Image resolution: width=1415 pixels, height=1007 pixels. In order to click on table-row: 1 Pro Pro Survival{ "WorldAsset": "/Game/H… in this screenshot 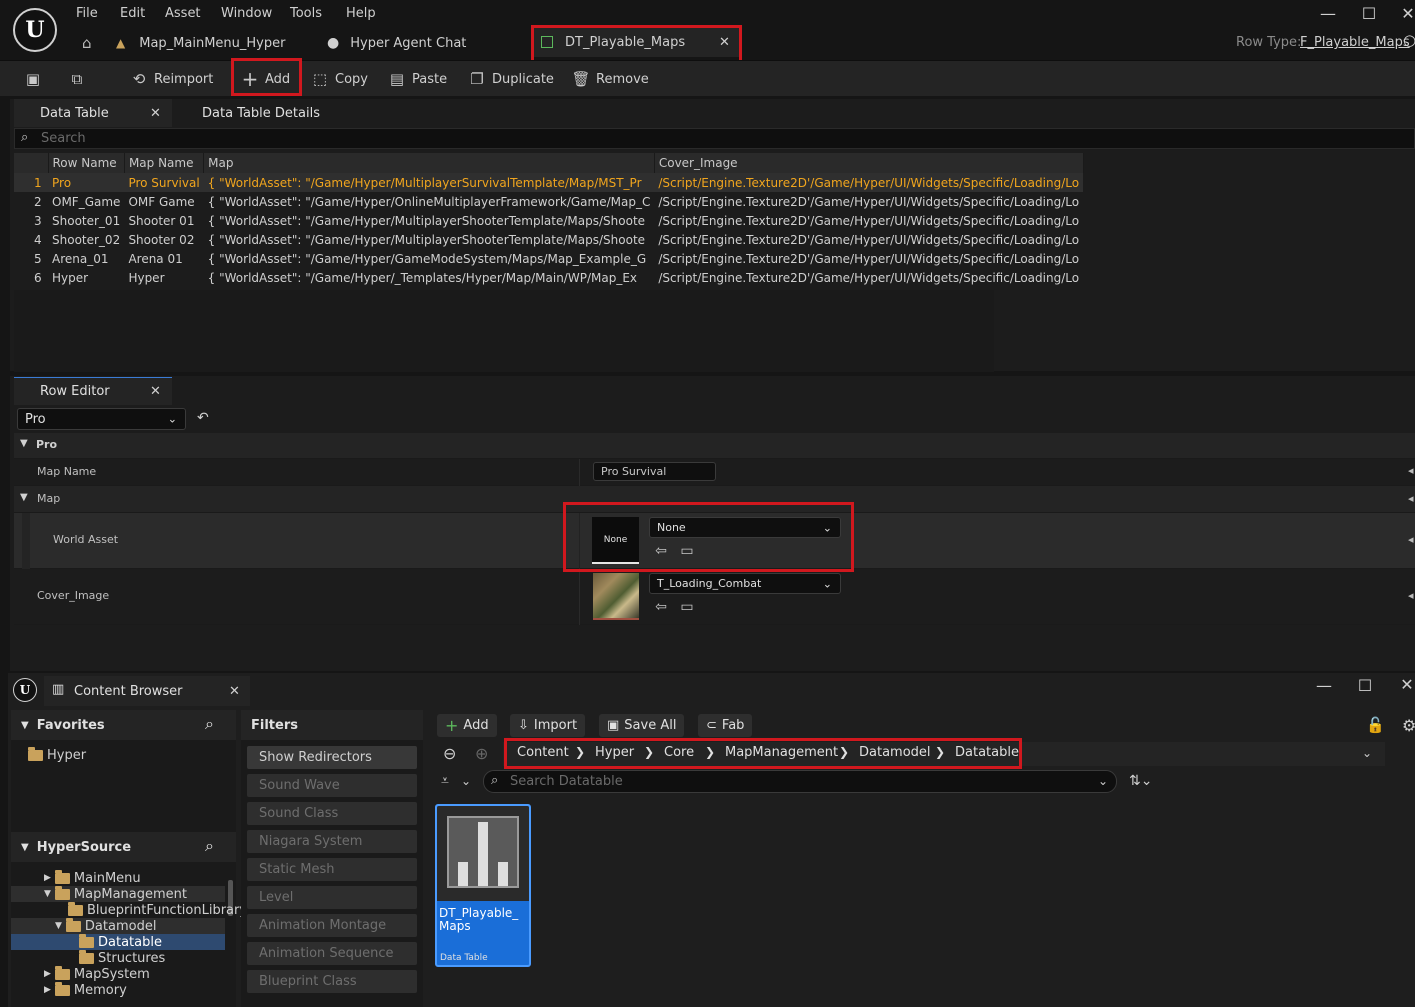, I will do `click(549, 182)`.